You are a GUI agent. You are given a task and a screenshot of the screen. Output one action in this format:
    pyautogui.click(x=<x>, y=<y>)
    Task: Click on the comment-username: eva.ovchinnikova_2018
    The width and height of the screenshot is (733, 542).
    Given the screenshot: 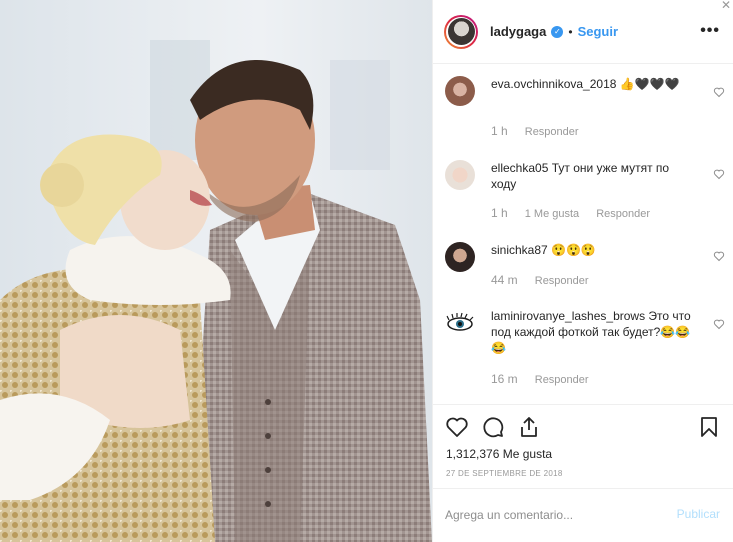 What is the action you would take?
    pyautogui.click(x=553, y=84)
    